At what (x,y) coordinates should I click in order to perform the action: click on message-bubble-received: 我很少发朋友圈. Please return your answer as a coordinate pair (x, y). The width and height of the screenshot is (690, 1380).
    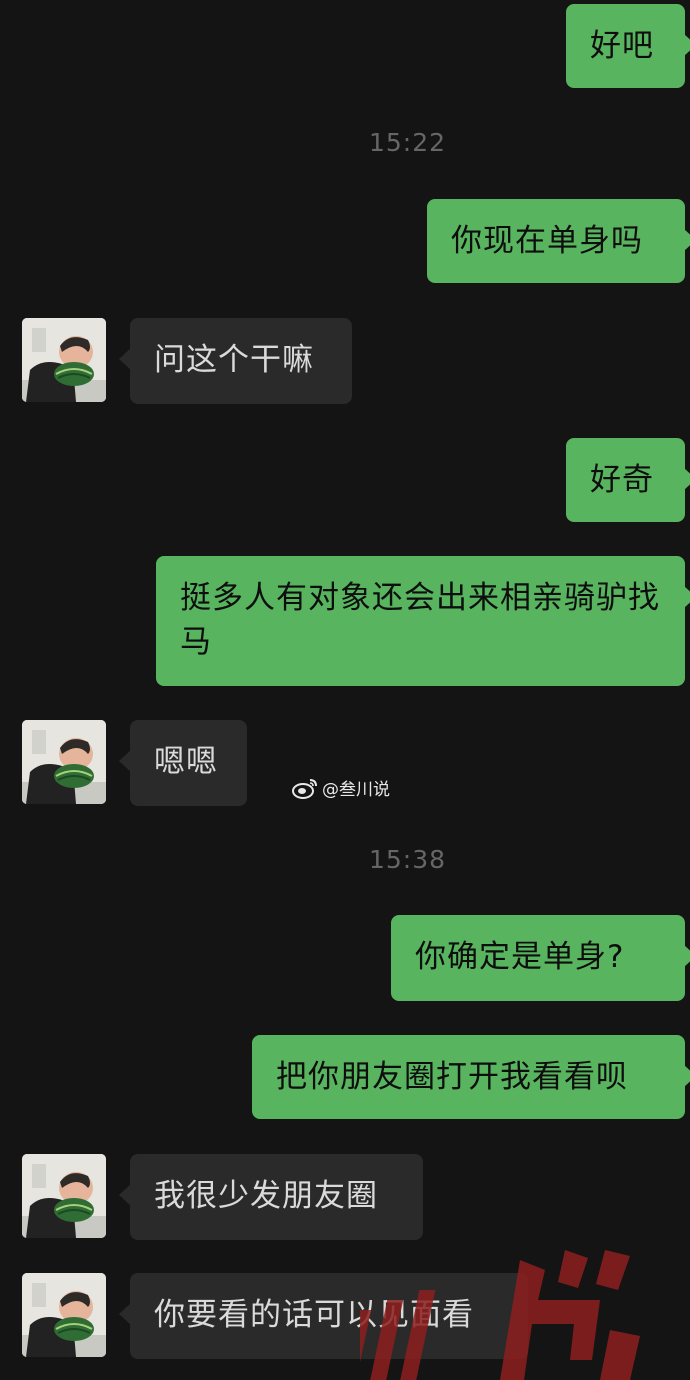
    Looking at the image, I should click on (271, 1197).